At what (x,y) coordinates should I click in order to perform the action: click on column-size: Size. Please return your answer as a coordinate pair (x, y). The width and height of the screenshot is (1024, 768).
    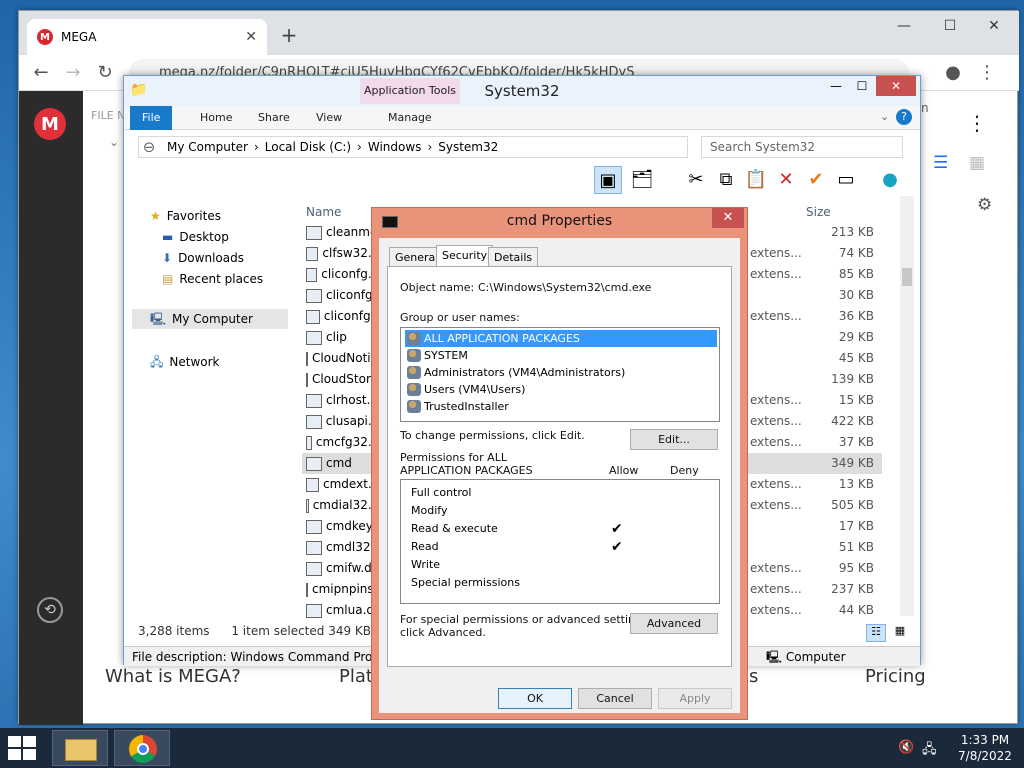
    Looking at the image, I should click on (818, 212).